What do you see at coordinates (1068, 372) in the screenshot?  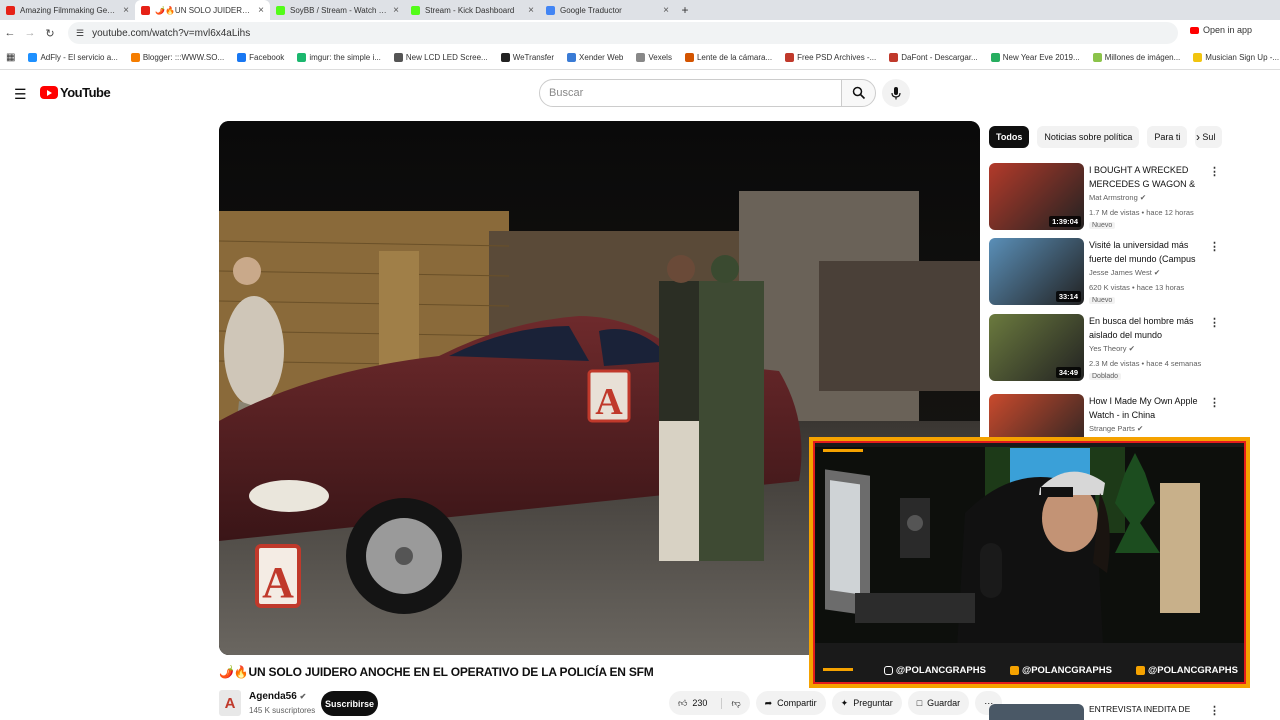 I see `video-duration: 34:49` at bounding box center [1068, 372].